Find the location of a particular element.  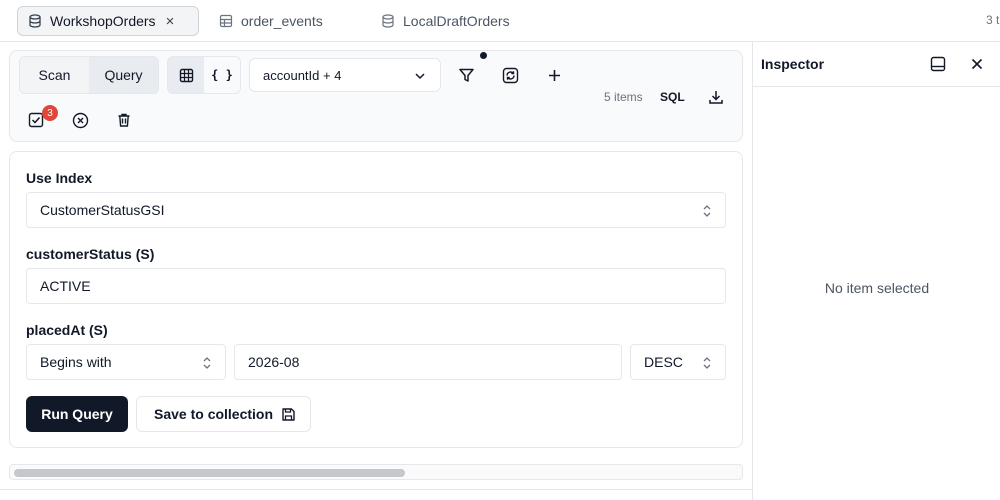

scan-mode-button: Scan is located at coordinates (54, 75).